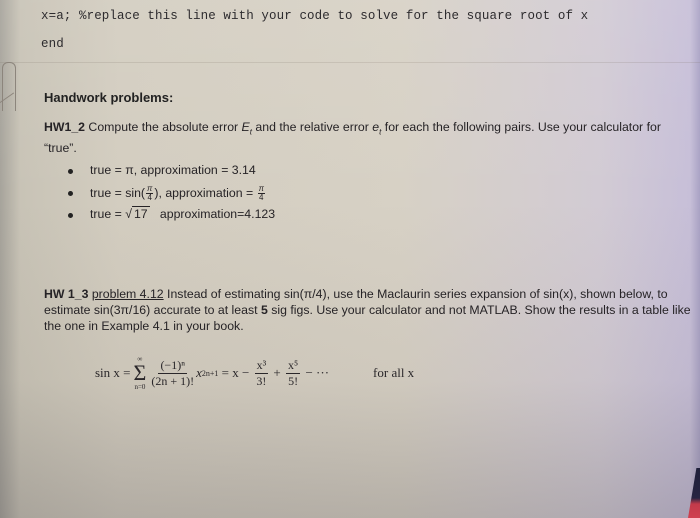 The image size is (700, 518). What do you see at coordinates (170, 174) in the screenshot?
I see `list-item: true = π, approximation = 3.14` at bounding box center [170, 174].